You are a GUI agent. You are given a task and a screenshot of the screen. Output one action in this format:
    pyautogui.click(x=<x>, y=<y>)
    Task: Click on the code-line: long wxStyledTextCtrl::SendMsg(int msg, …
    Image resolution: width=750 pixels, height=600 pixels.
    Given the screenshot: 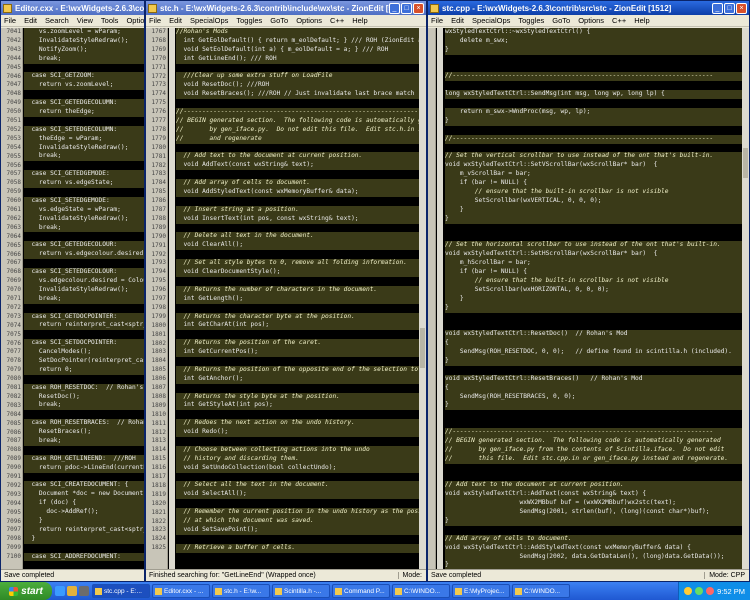 What is the action you would take?
    pyautogui.click(x=593, y=95)
    